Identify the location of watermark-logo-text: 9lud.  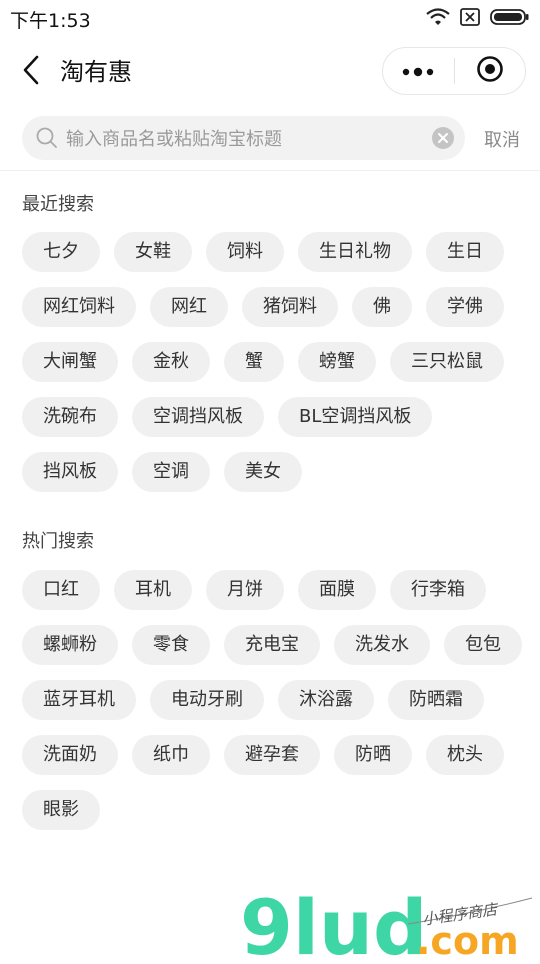
(333, 924).